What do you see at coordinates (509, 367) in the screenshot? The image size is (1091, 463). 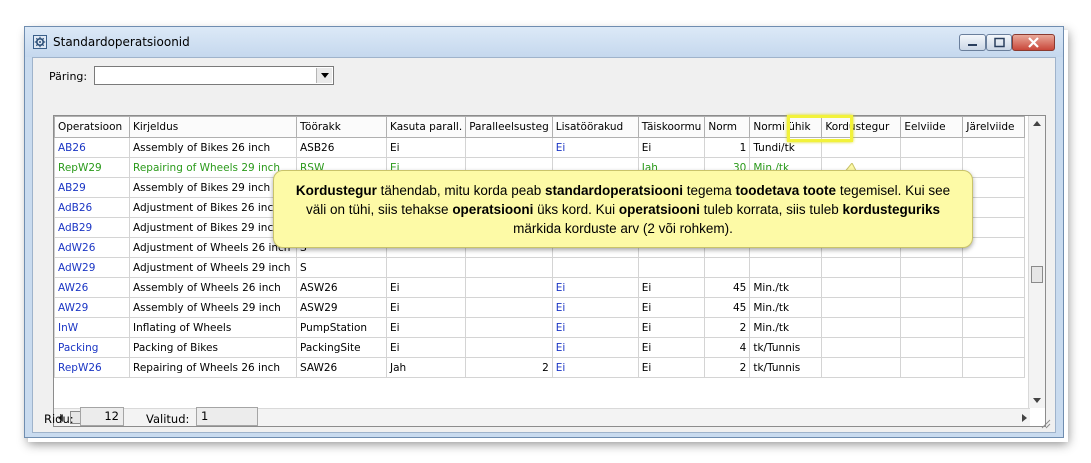 I see `cell-paralleelsusteg: 2` at bounding box center [509, 367].